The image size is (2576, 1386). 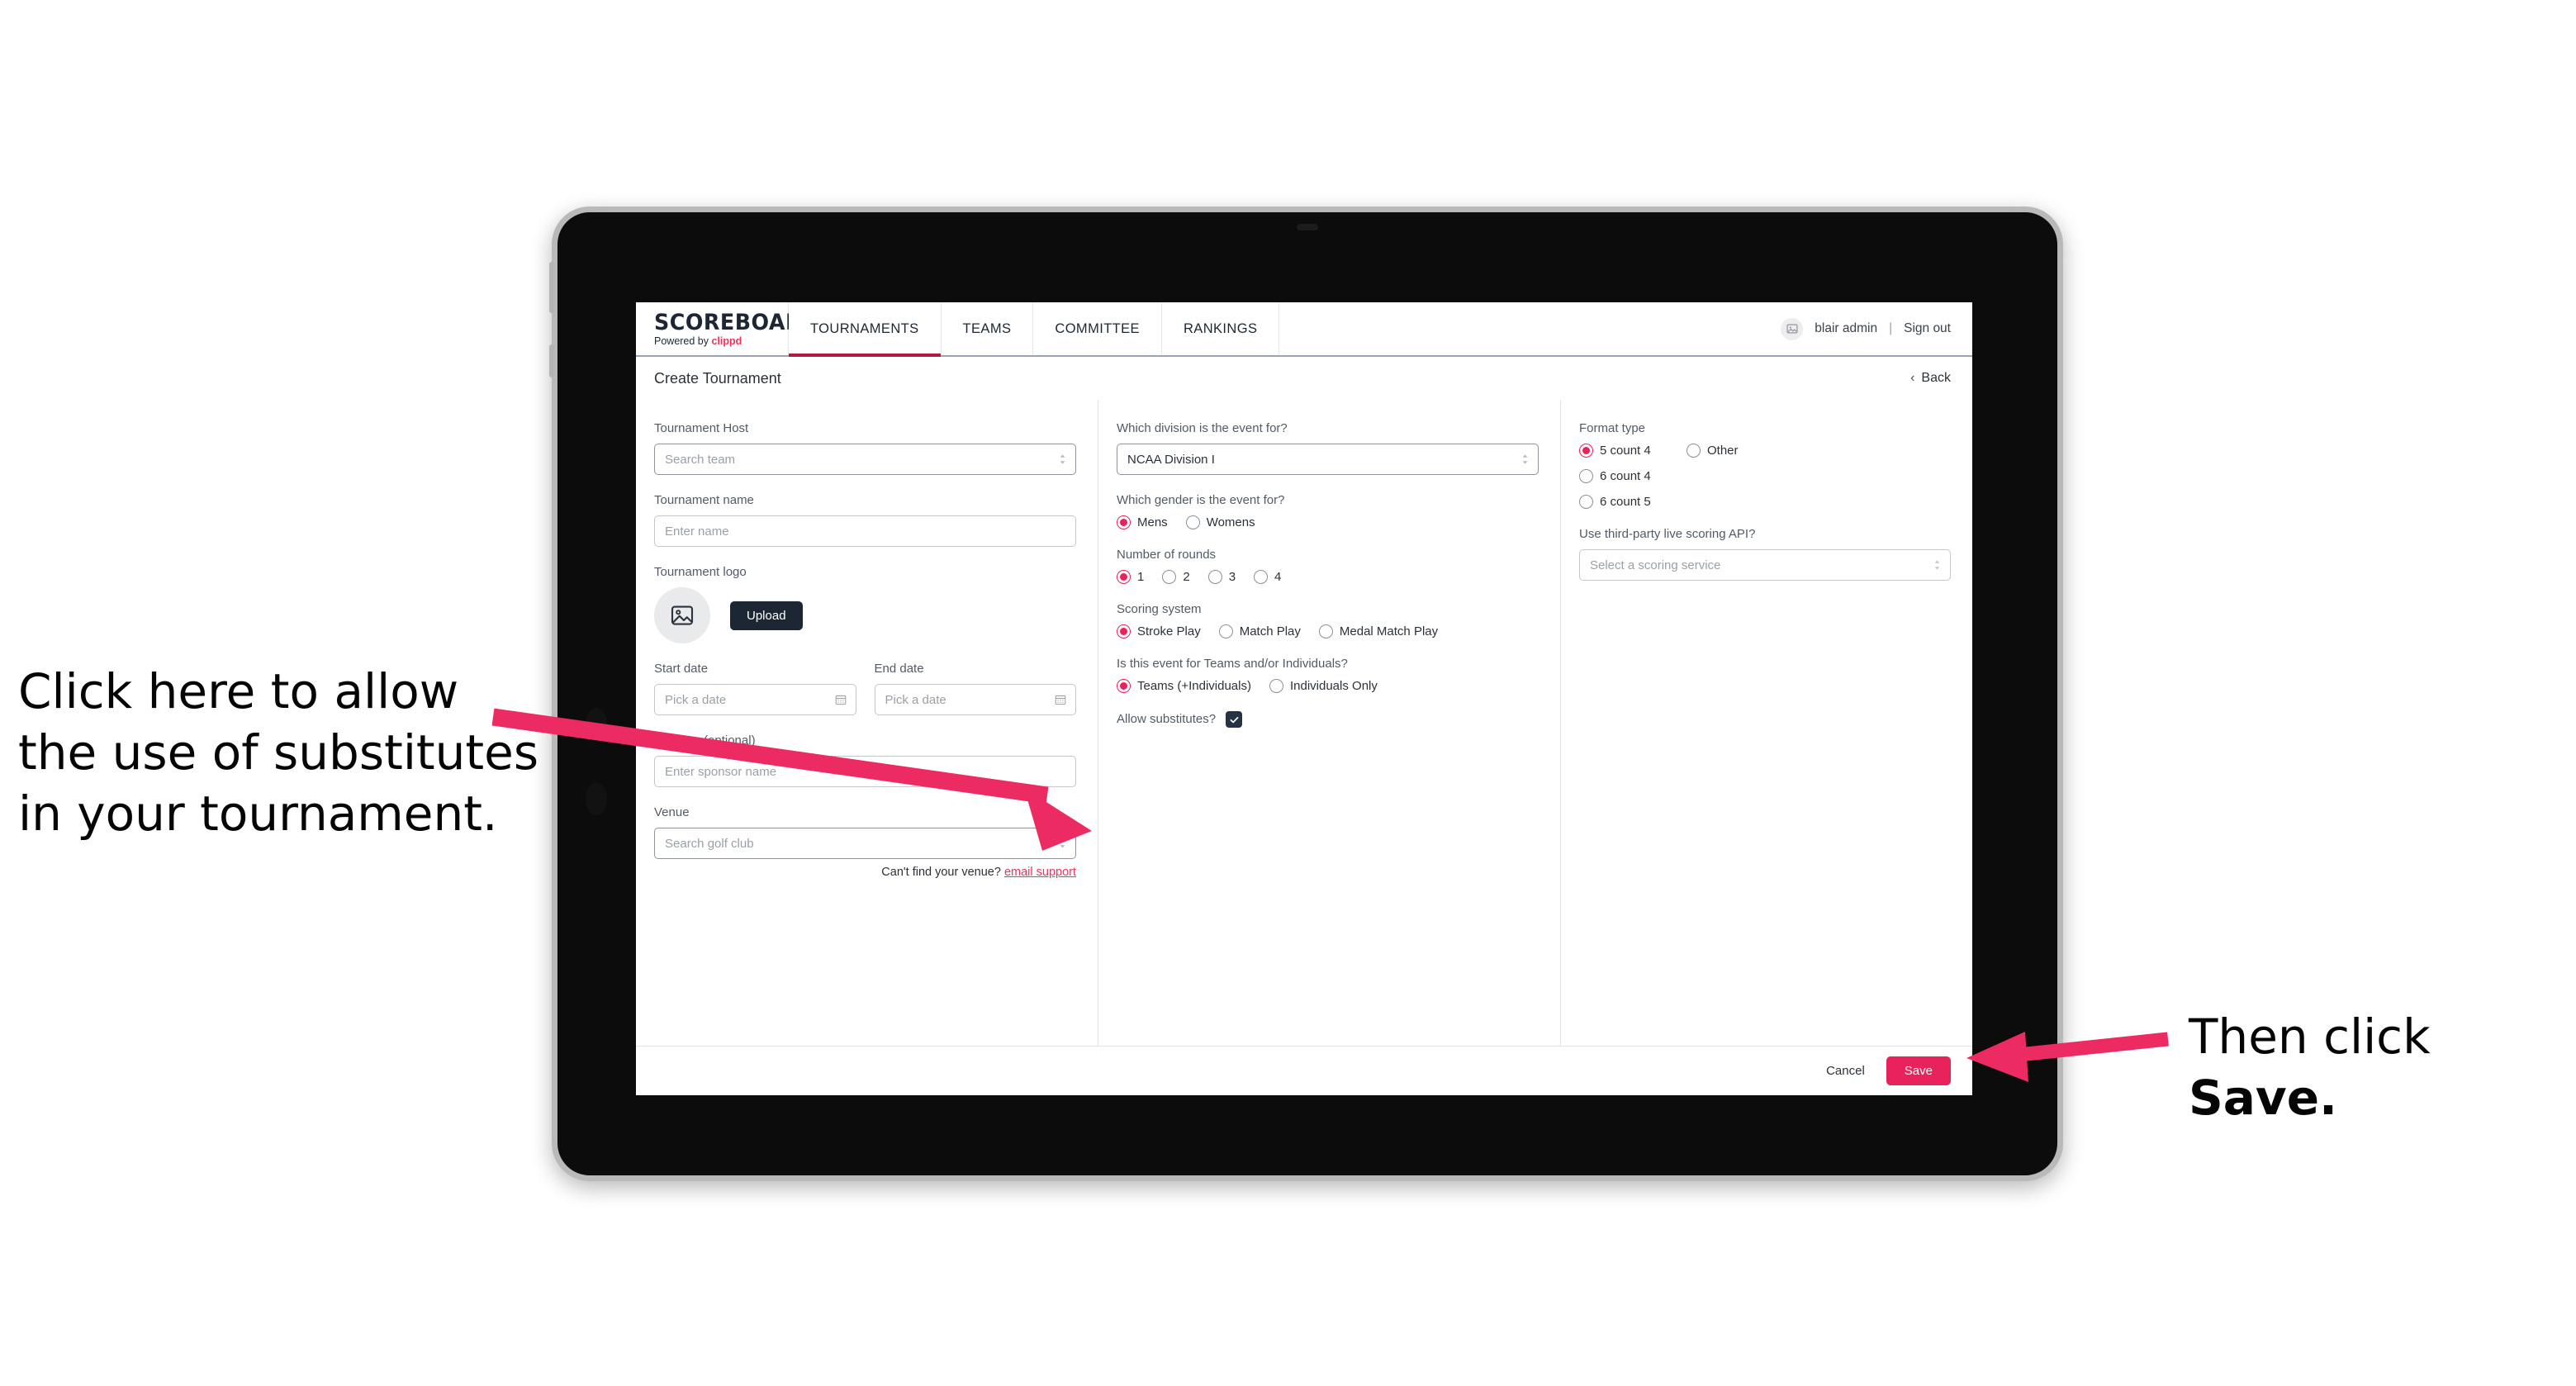 What do you see at coordinates (1927, 328) in the screenshot?
I see `sign-out-link: Sign out` at bounding box center [1927, 328].